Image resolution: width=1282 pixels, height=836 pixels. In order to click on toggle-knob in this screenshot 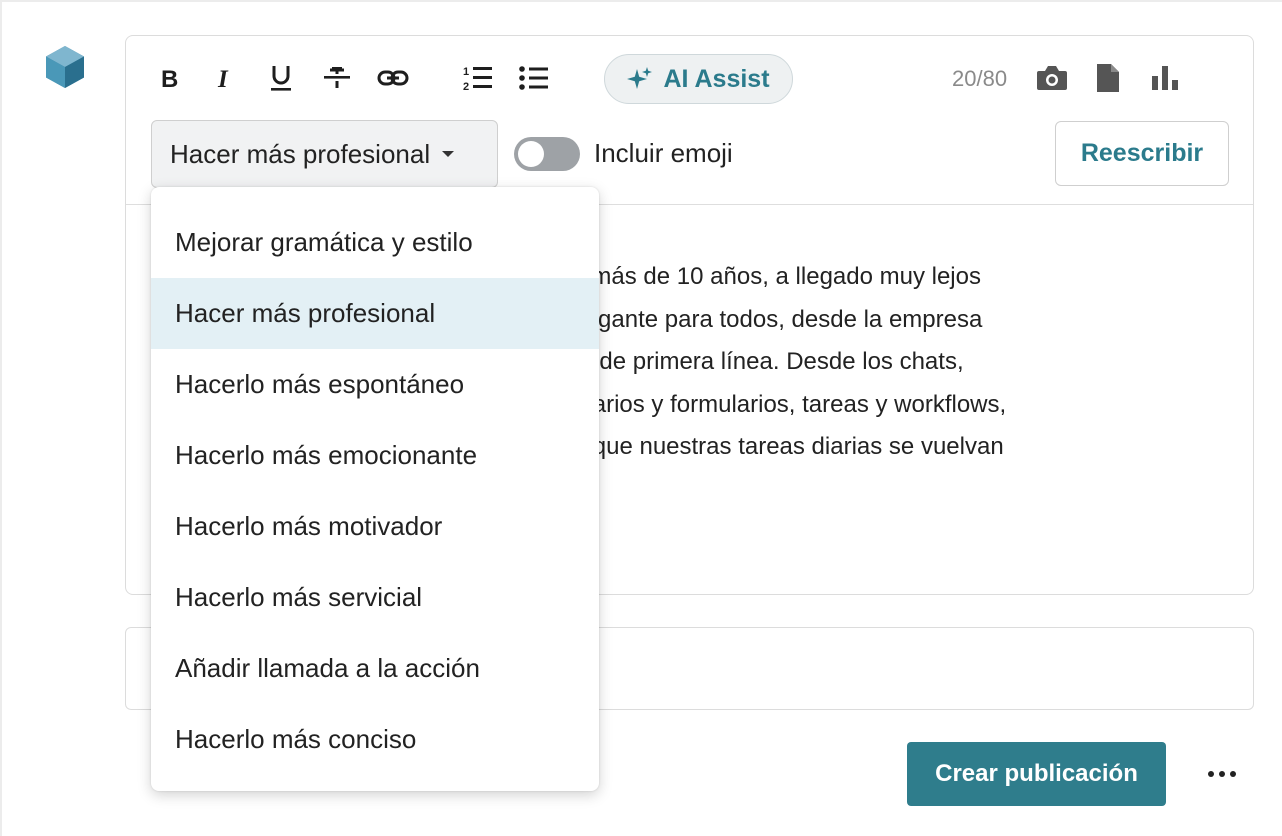, I will do `click(531, 154)`.